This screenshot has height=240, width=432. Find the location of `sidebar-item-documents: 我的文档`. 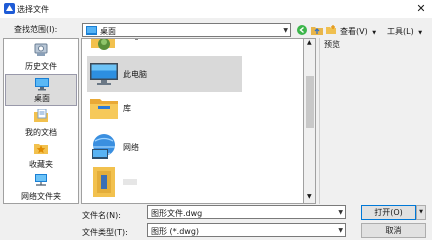

sidebar-item-documents: 我的文档 is located at coordinates (41, 123).